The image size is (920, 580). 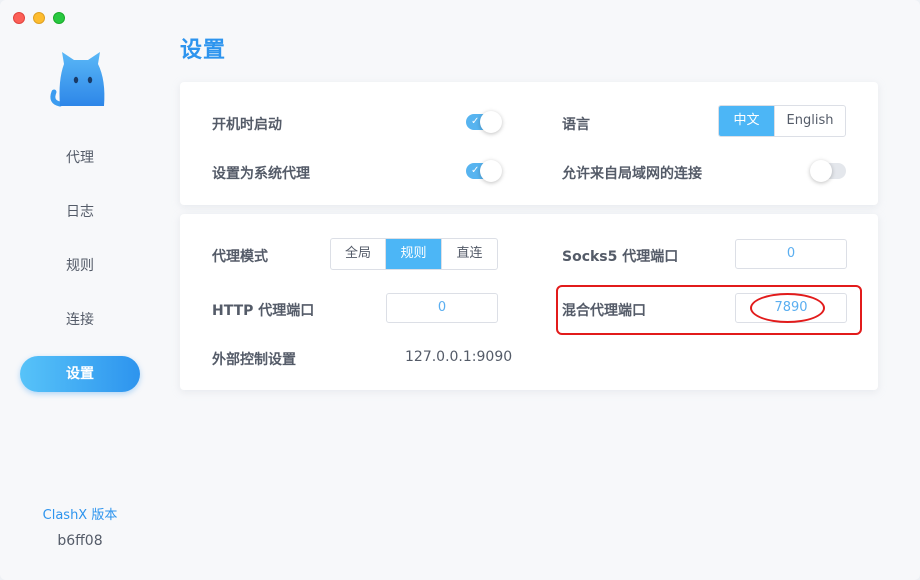 I want to click on external-controller-value: 127.0.0.1:9090, so click(x=459, y=357).